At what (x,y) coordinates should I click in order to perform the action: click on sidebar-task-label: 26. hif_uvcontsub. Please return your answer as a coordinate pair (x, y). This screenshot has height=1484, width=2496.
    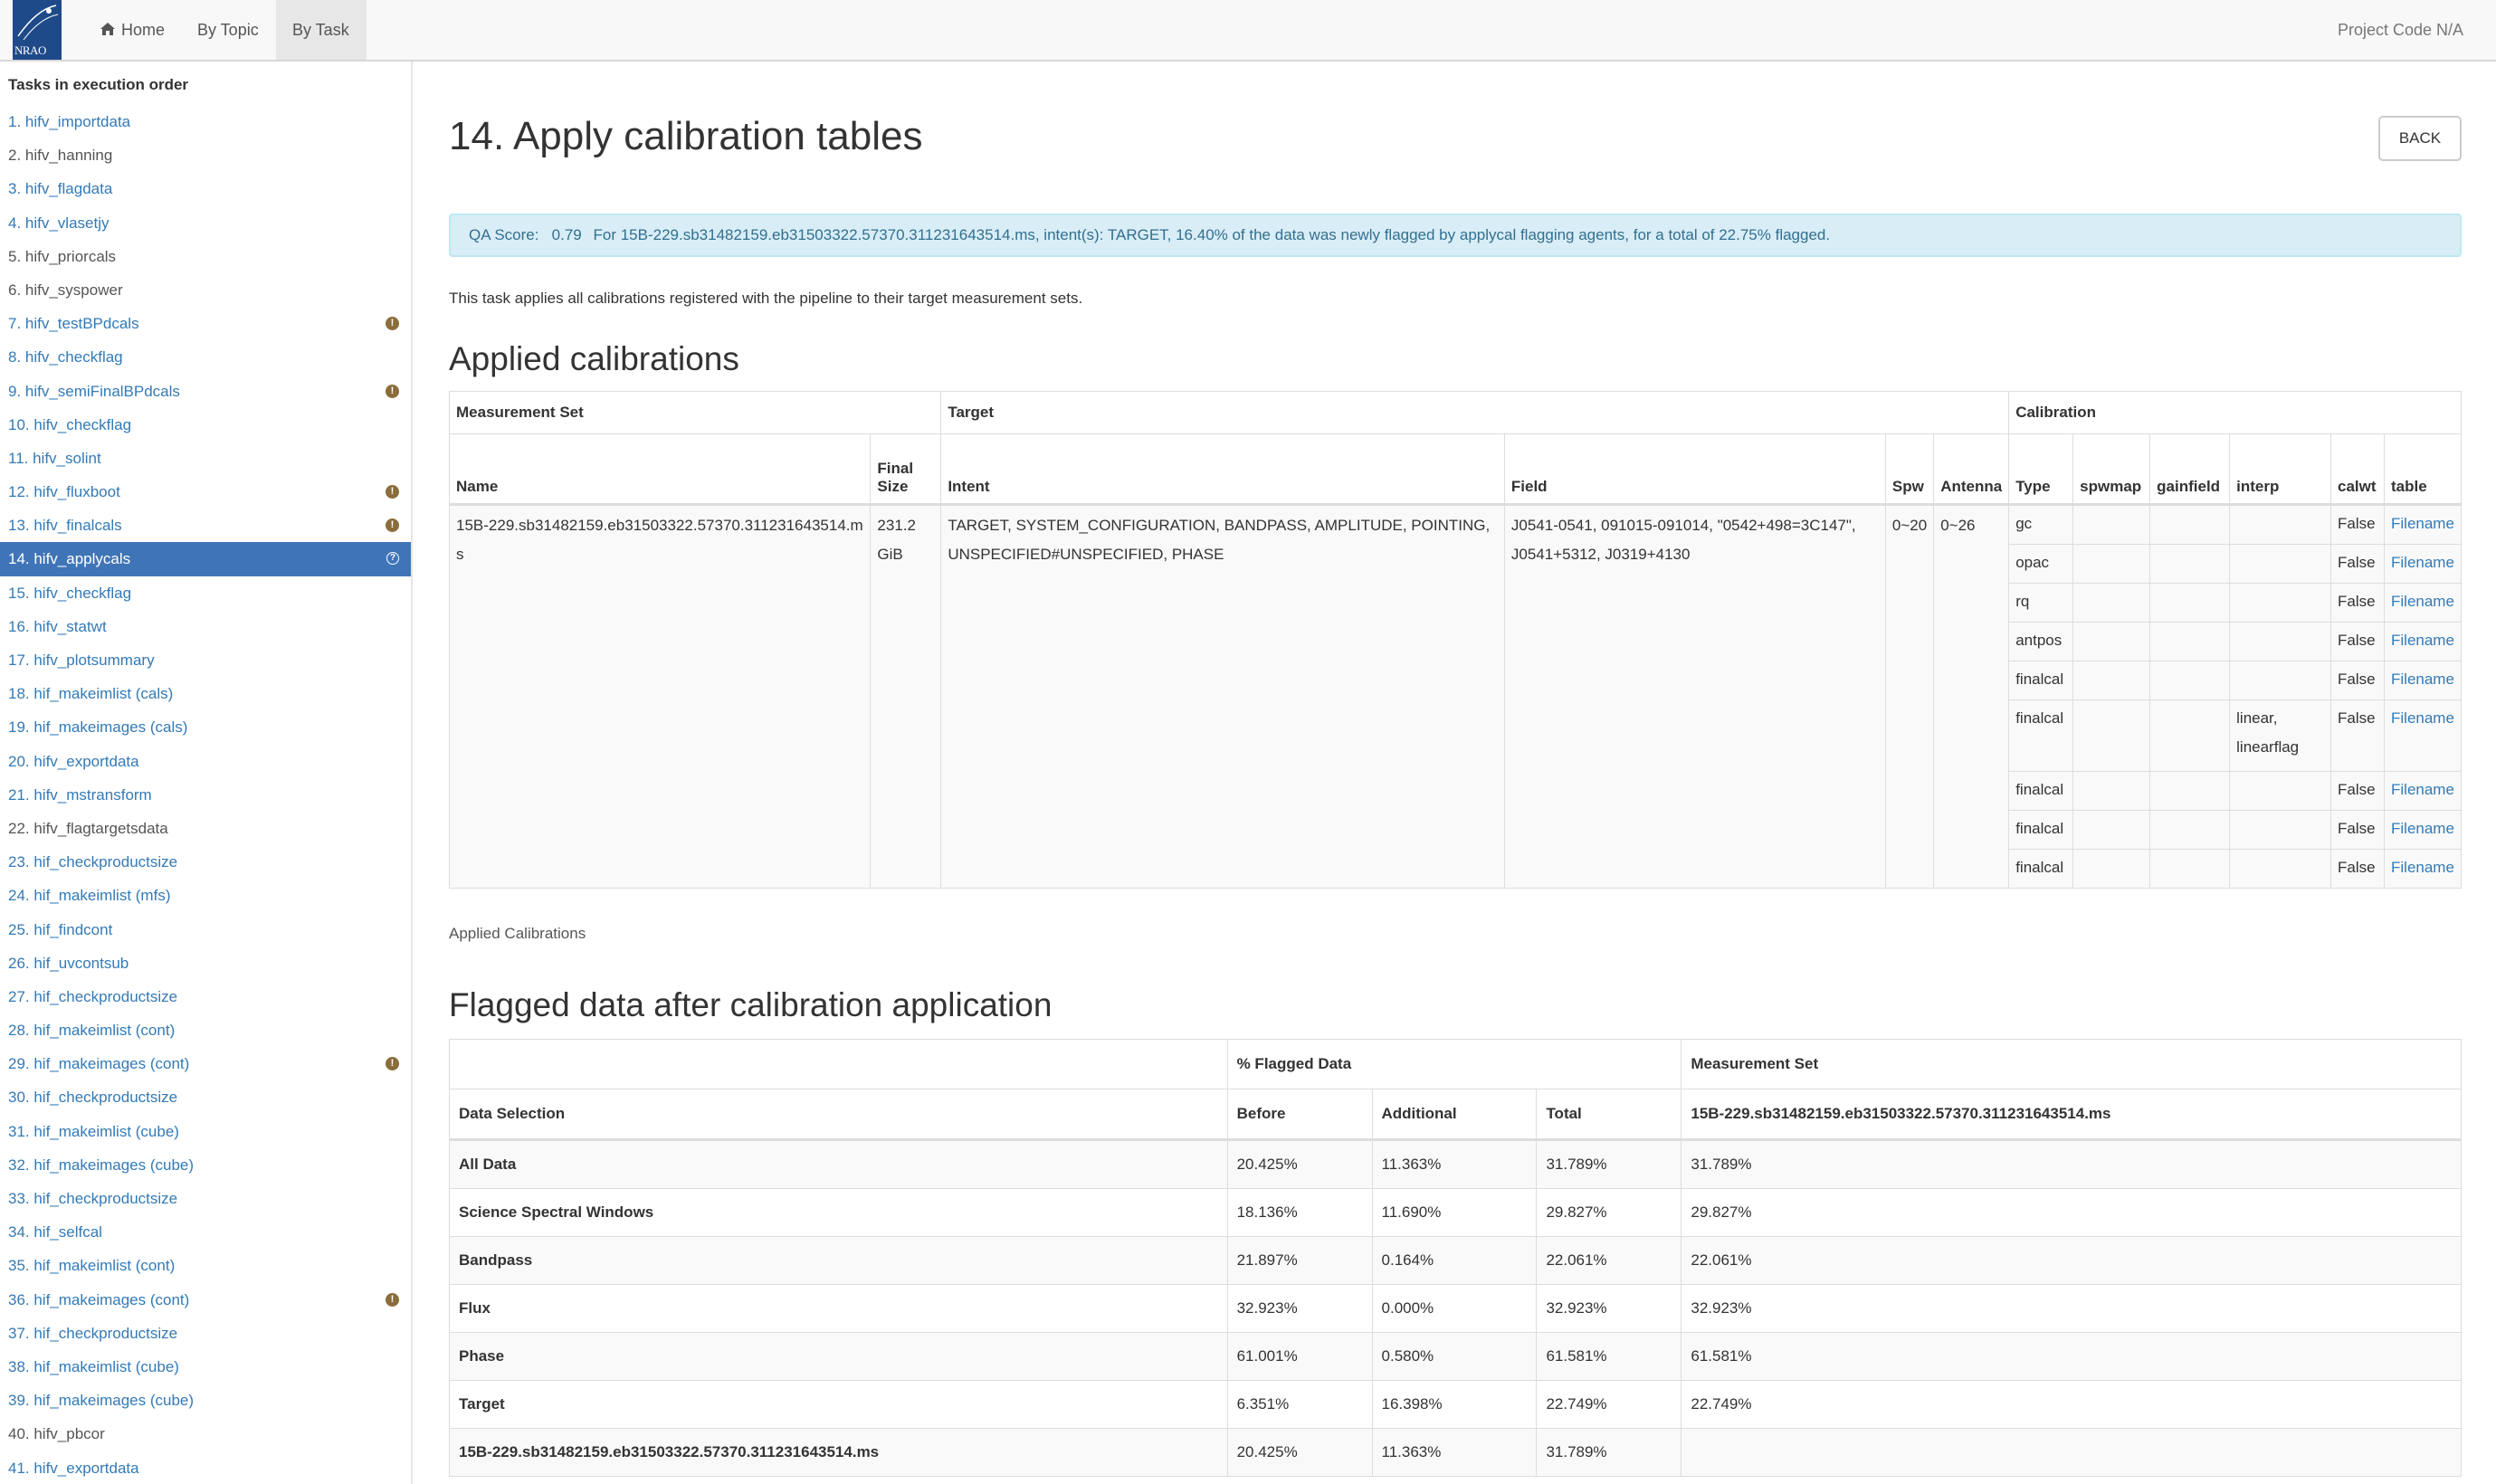
    Looking at the image, I should click on (68, 963).